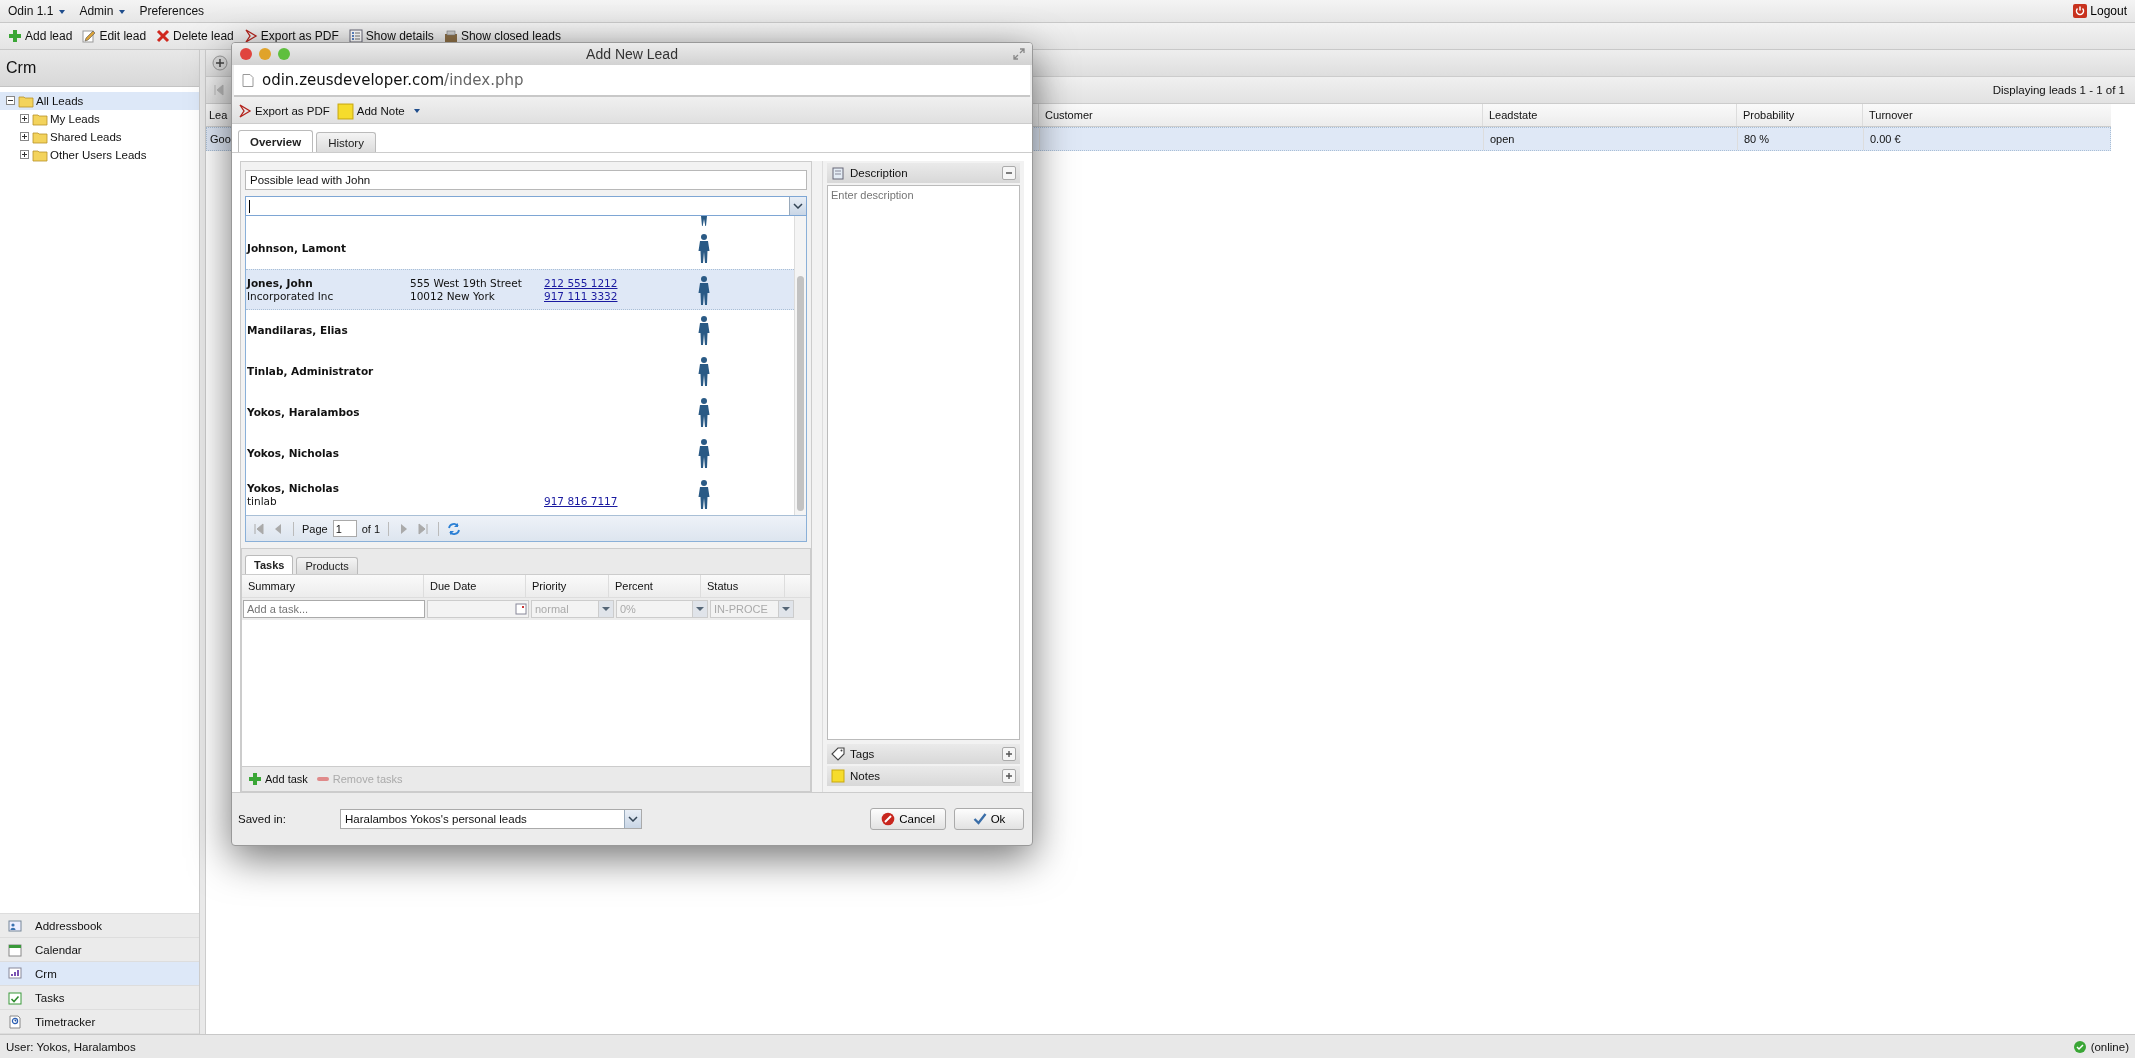 This screenshot has height=1058, width=2135. I want to click on contact-row: Yokos, Nicholas, so click(520, 453).